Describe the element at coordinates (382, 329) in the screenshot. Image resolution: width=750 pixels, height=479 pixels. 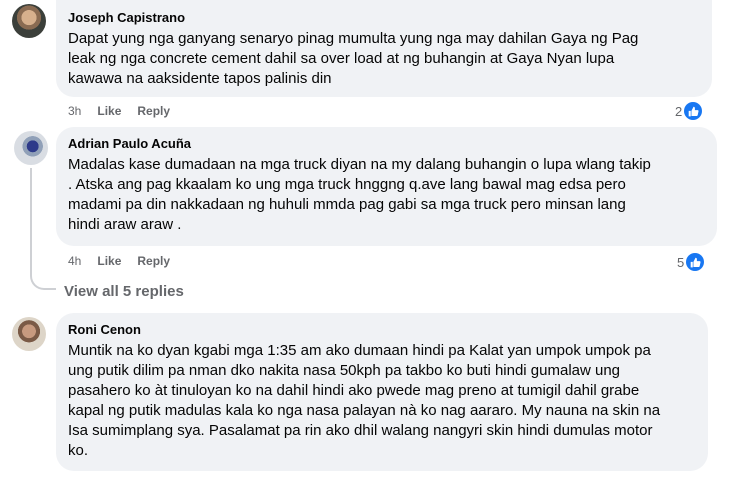
I see `comment-author: Roni Cenon` at that location.